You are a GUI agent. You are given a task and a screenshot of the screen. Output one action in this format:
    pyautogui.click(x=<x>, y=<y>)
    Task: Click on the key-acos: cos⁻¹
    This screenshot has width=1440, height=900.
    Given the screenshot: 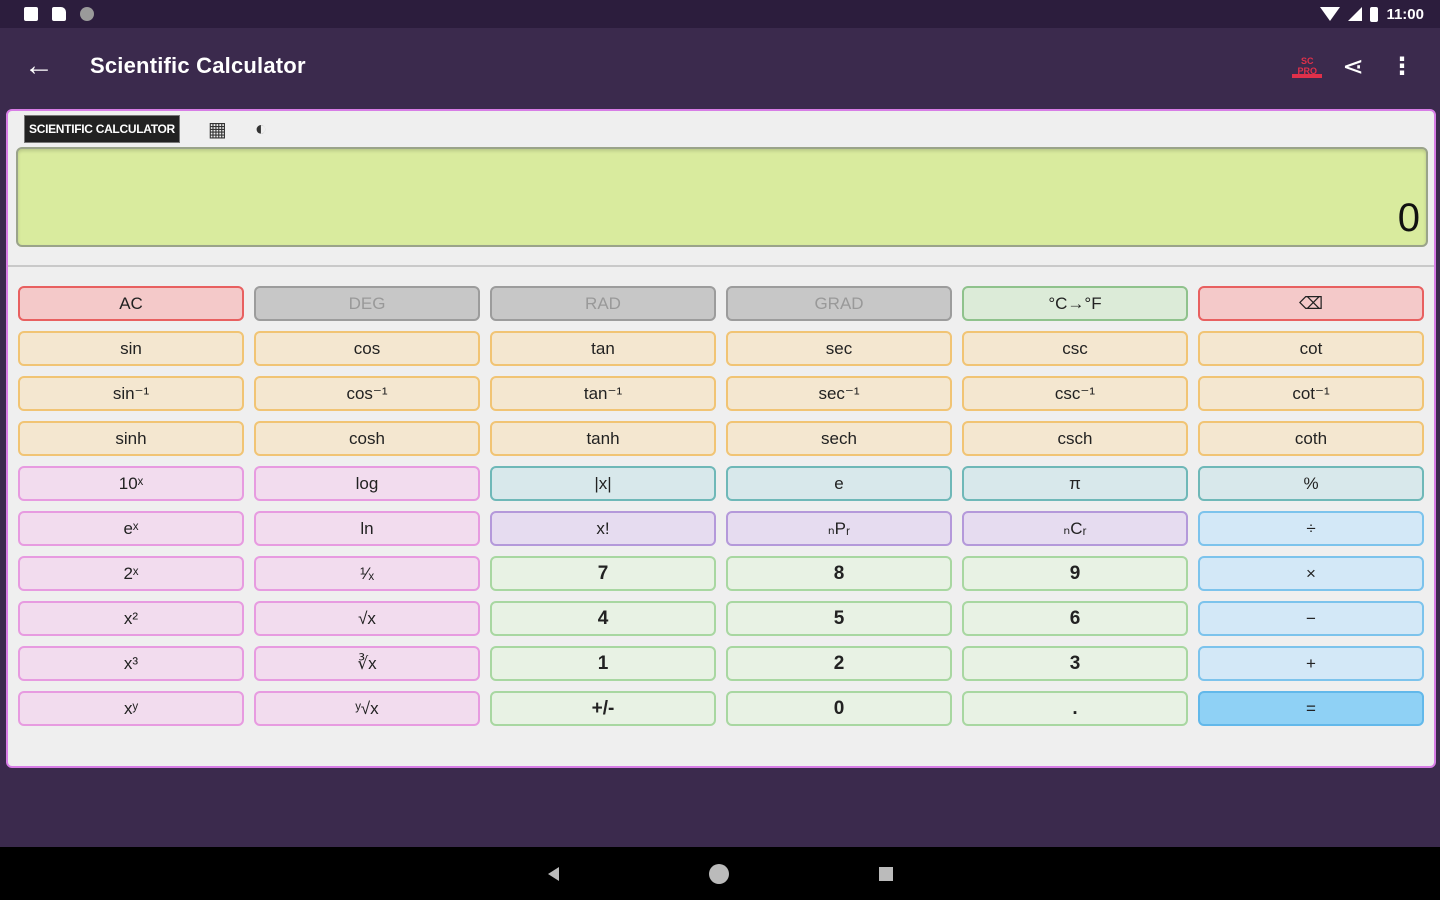 What is the action you would take?
    pyautogui.click(x=367, y=393)
    